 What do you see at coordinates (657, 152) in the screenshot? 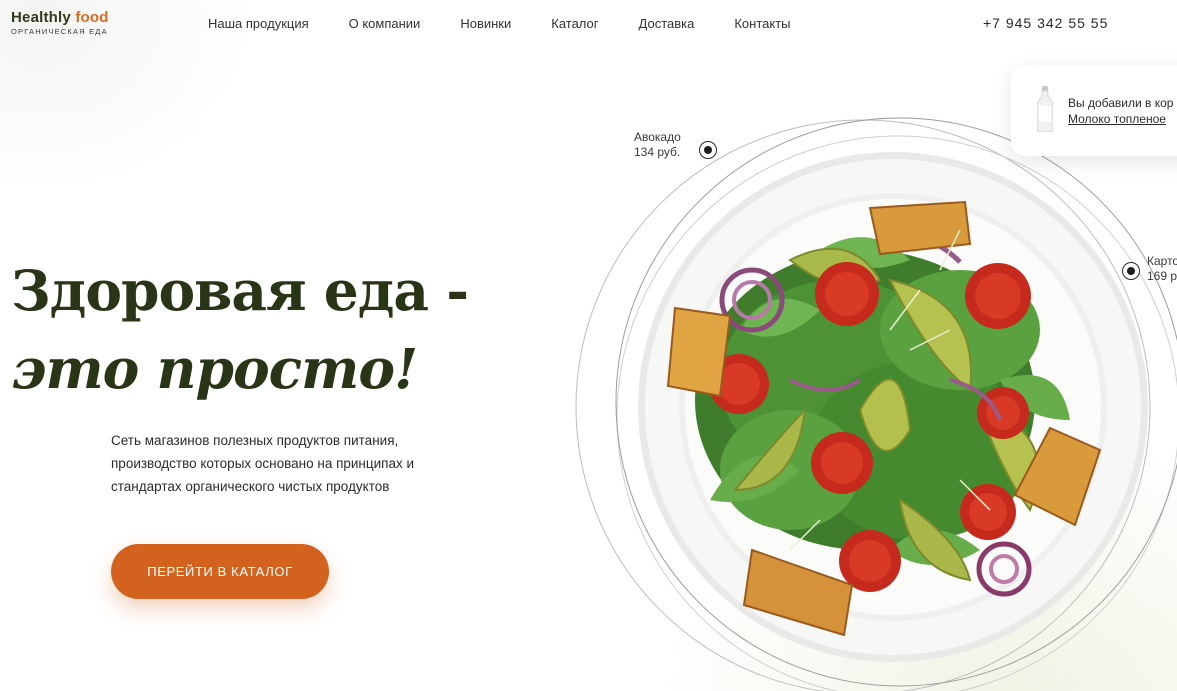
I see `marker-price: 134 руб.` at bounding box center [657, 152].